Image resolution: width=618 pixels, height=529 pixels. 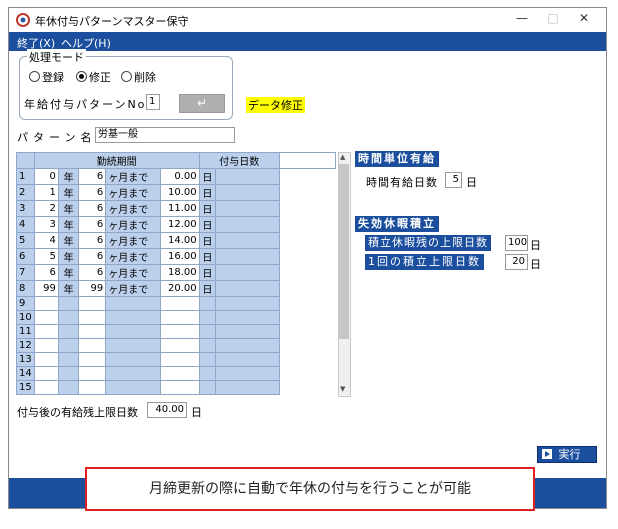 What do you see at coordinates (167, 410) in the screenshot?
I see `after-grant-input: 40.00` at bounding box center [167, 410].